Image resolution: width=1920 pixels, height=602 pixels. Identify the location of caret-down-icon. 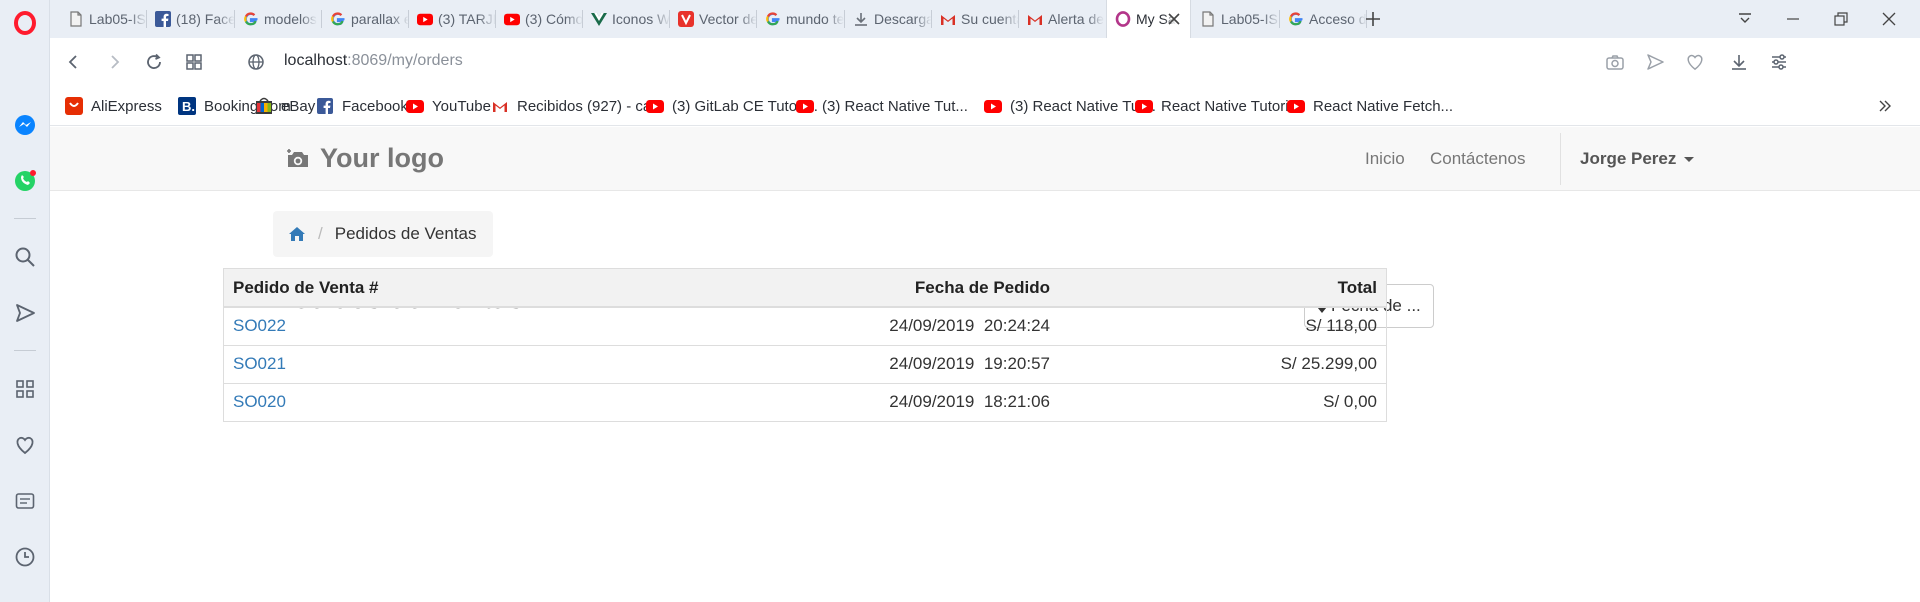
(1689, 159).